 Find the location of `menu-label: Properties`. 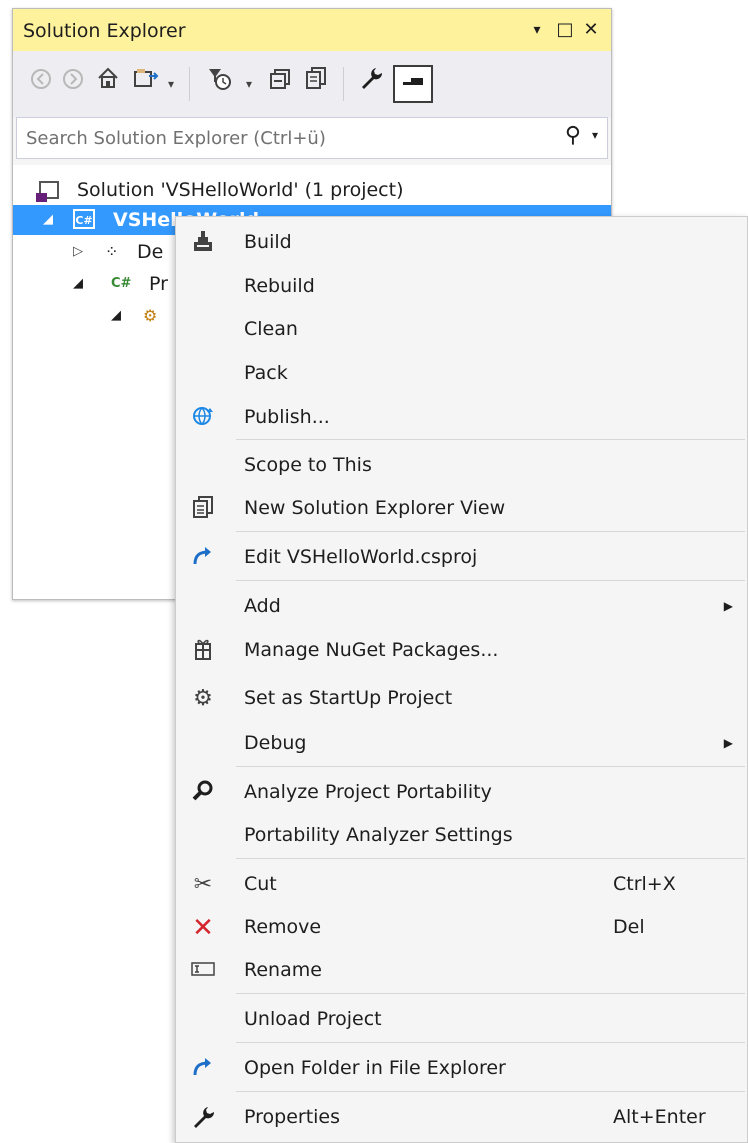

menu-label: Properties is located at coordinates (292, 1117).